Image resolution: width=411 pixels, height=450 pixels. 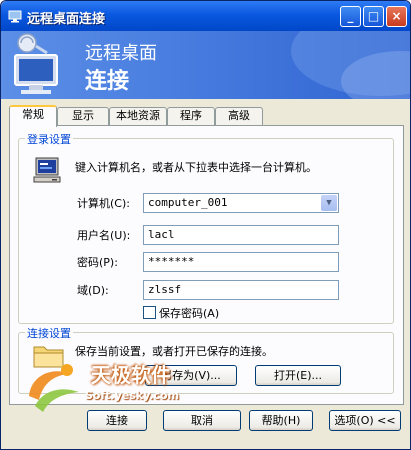 What do you see at coordinates (131, 375) in the screenshot?
I see `watermark-text: 天极软件` at bounding box center [131, 375].